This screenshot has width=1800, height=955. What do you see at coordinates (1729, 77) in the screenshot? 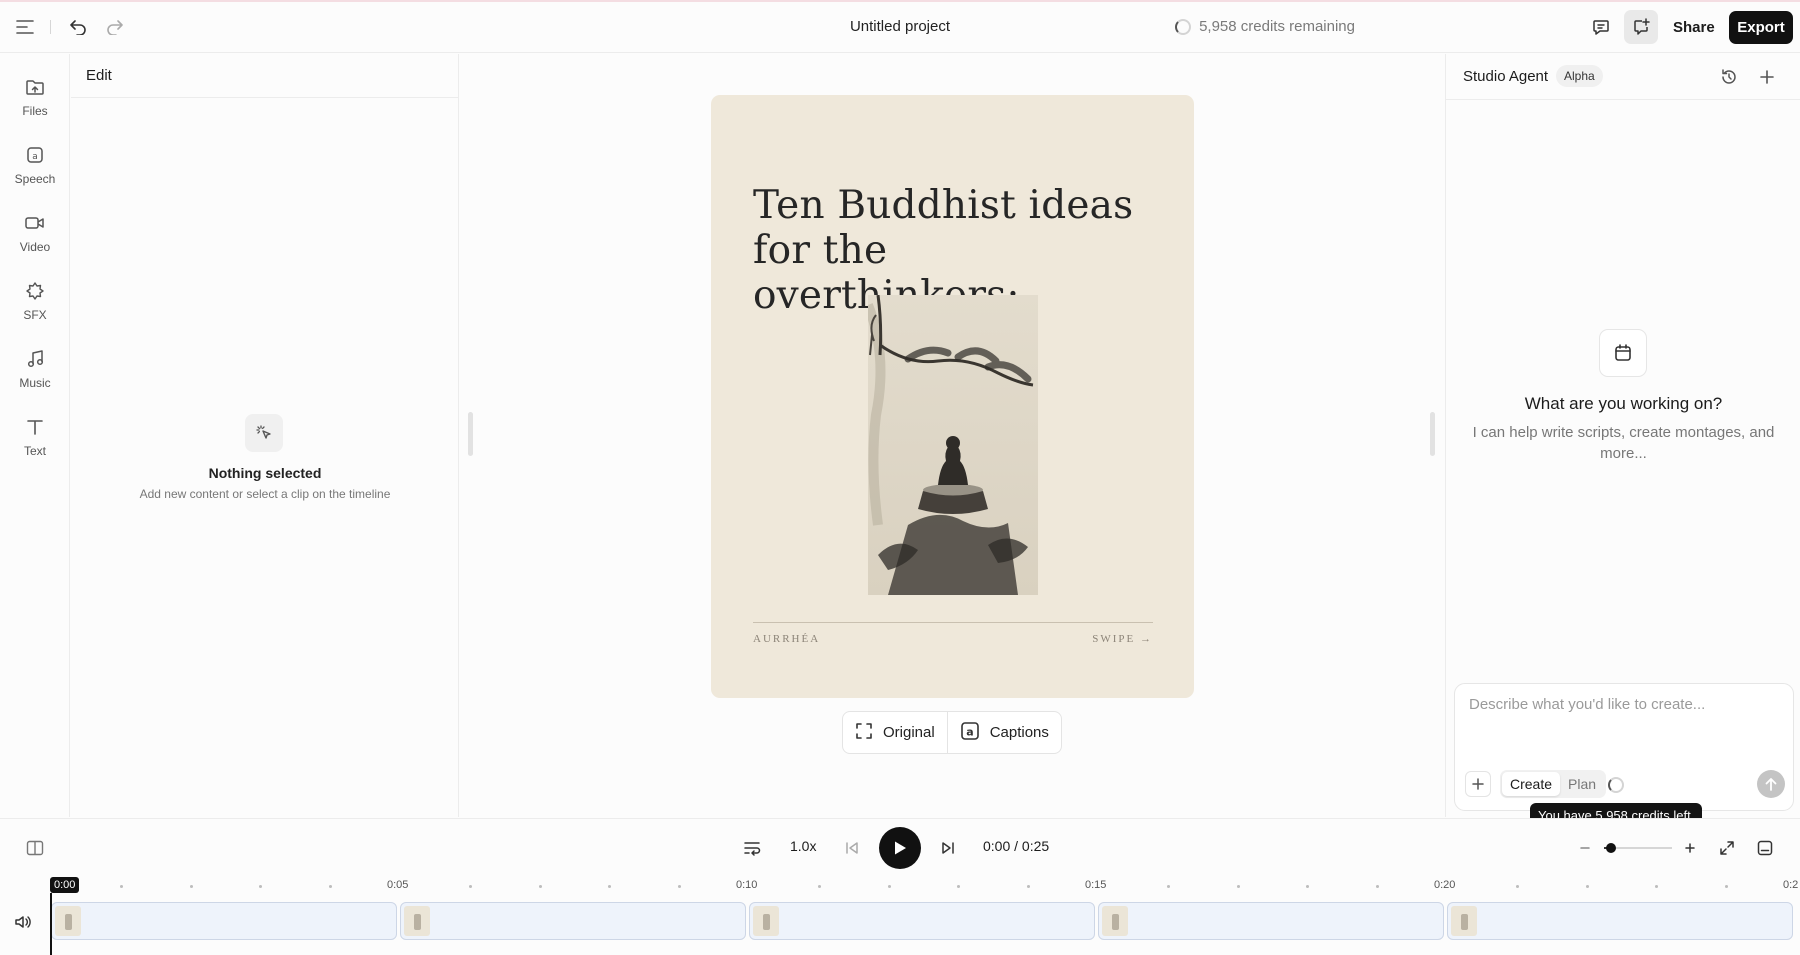
I see `history-icon` at bounding box center [1729, 77].